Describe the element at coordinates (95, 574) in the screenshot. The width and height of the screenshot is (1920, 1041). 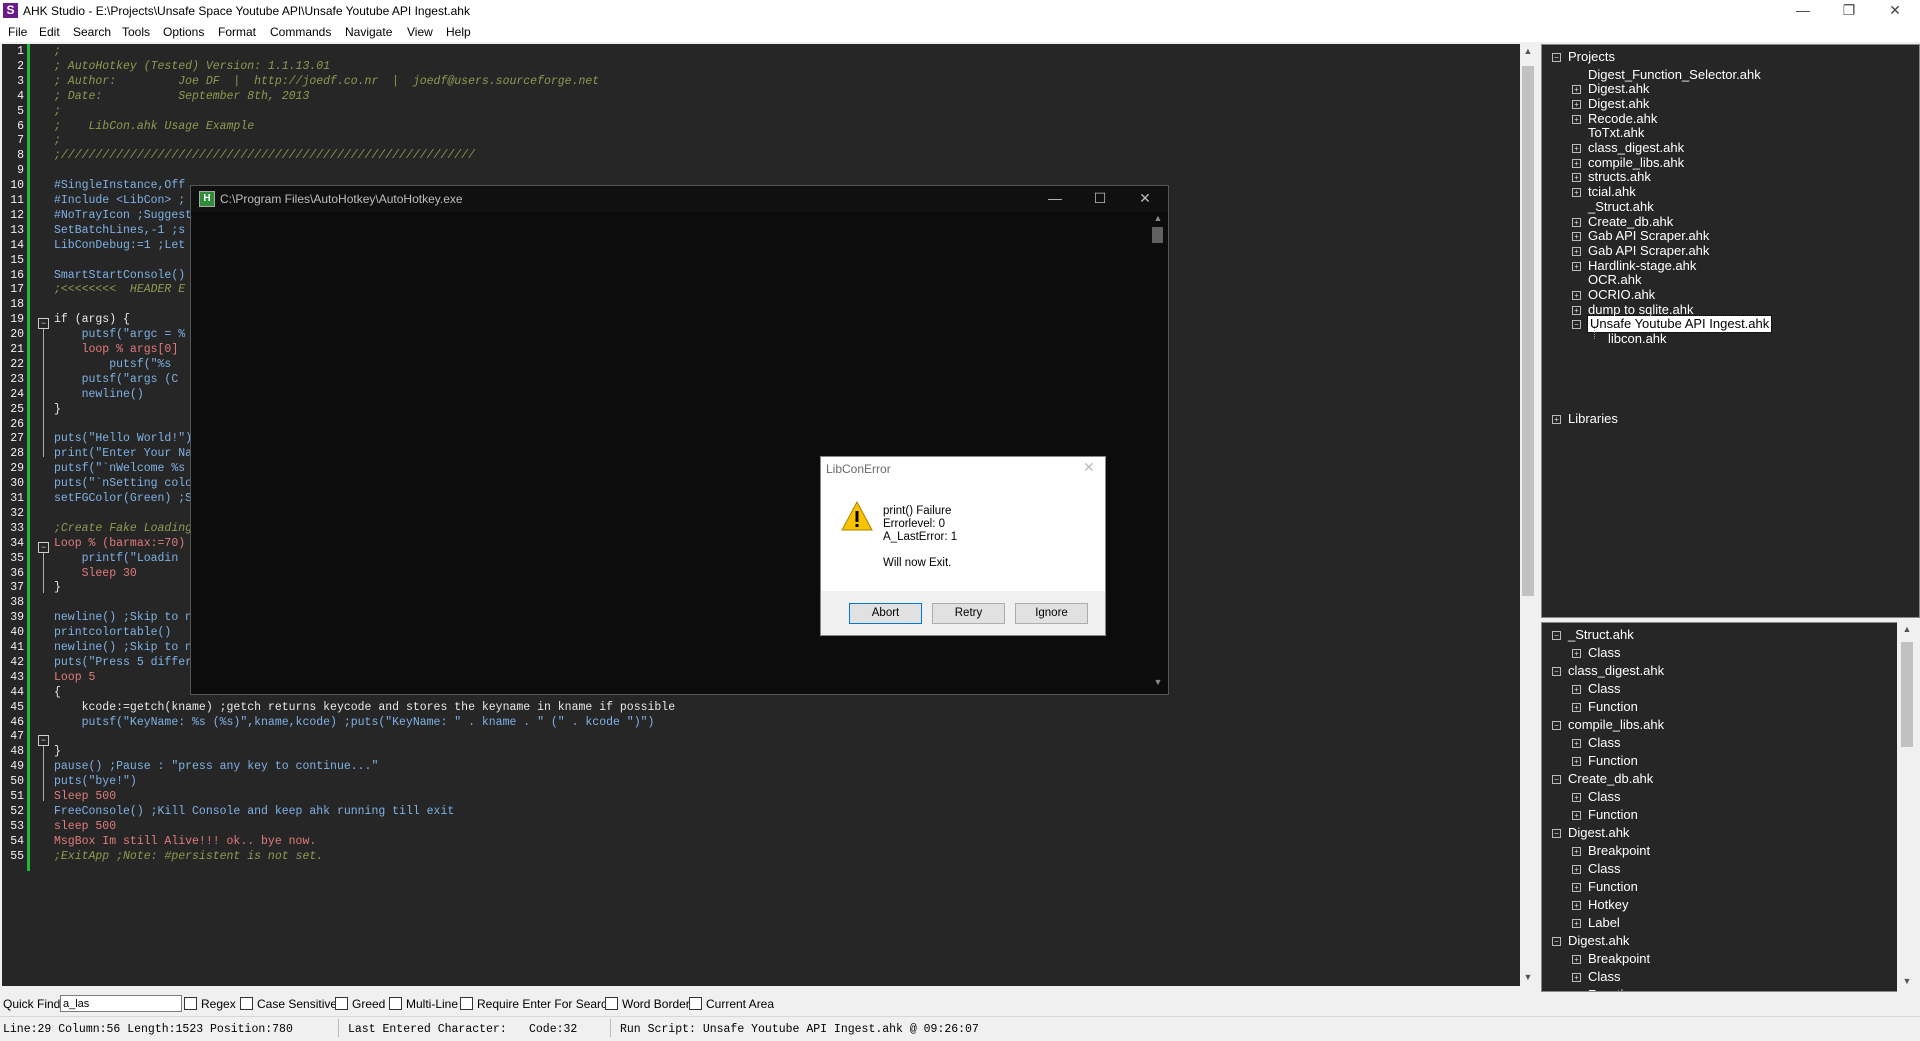
I see `code-line: Sleep 30` at that location.